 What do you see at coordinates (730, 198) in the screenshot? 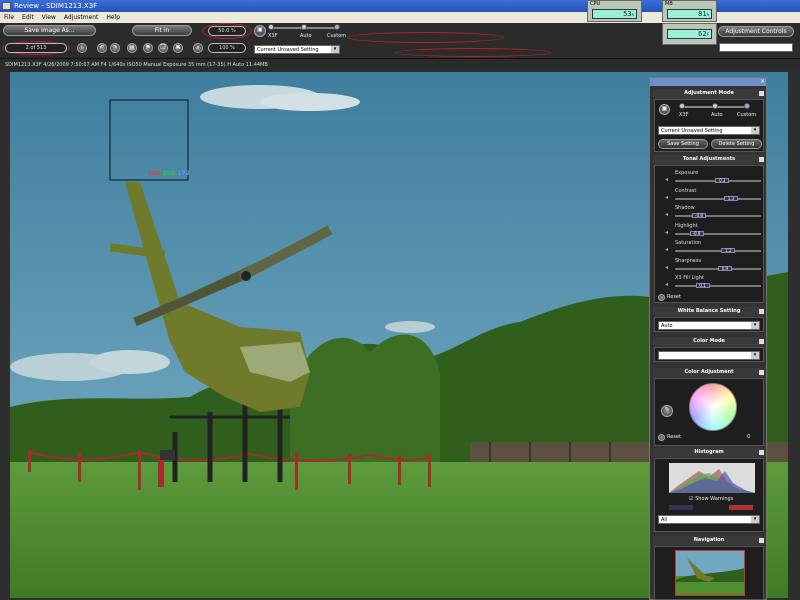
I see `tonal-value: 1.3` at bounding box center [730, 198].